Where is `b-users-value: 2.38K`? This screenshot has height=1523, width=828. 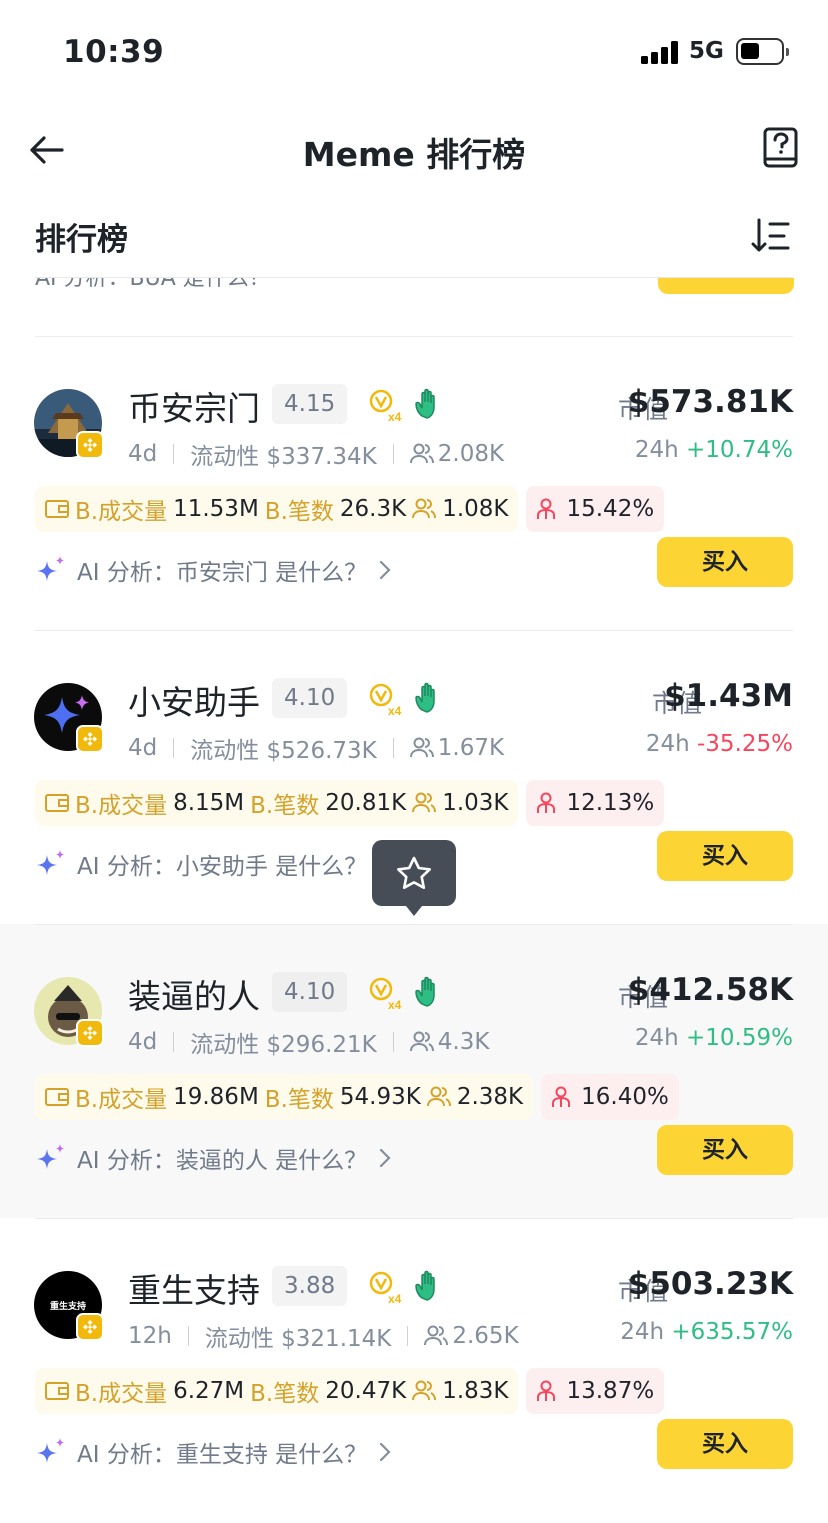
b-users-value: 2.38K is located at coordinates (490, 1097).